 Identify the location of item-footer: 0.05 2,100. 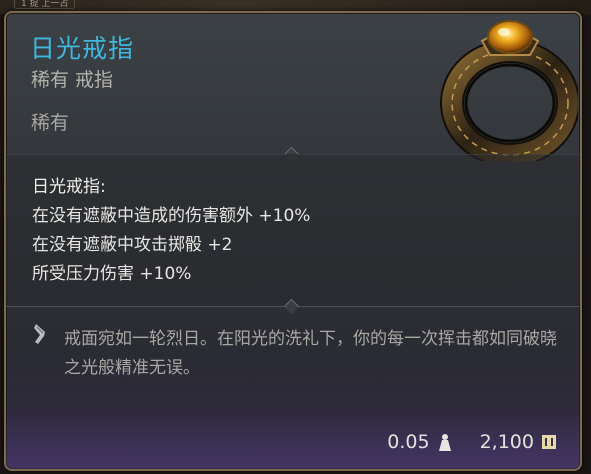
(472, 442).